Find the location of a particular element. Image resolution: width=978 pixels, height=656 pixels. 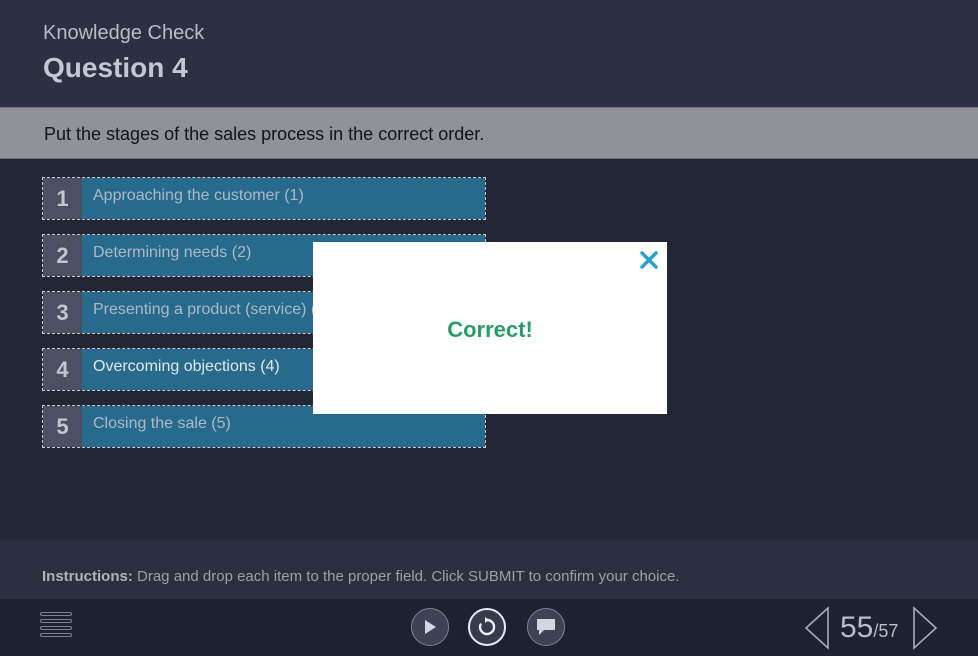

section-label: Knowledge Check is located at coordinates (124, 33).